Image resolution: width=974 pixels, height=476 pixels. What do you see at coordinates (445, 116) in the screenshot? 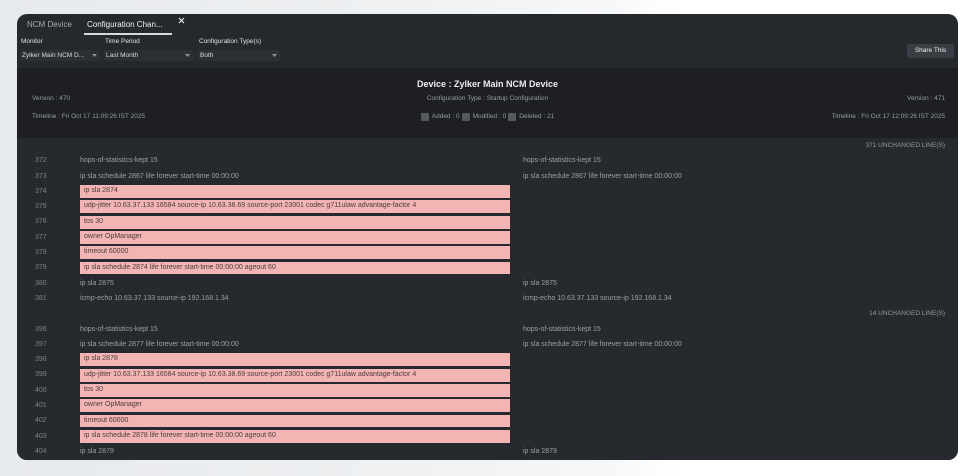
I see `added-count: Added : 0` at bounding box center [445, 116].